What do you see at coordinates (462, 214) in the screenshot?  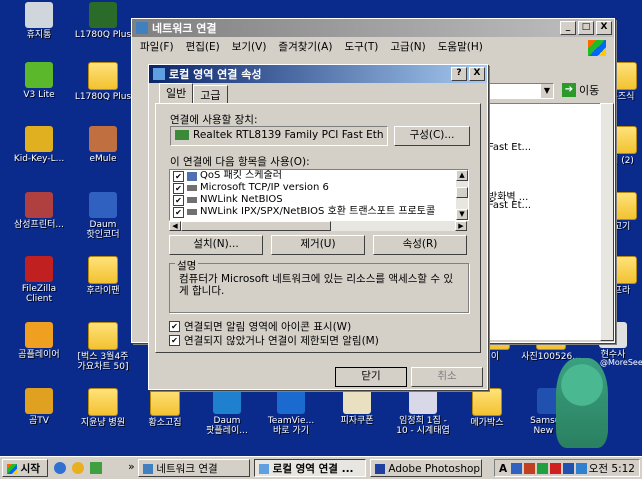 I see `scroll-down-icon: ▼` at bounding box center [462, 214].